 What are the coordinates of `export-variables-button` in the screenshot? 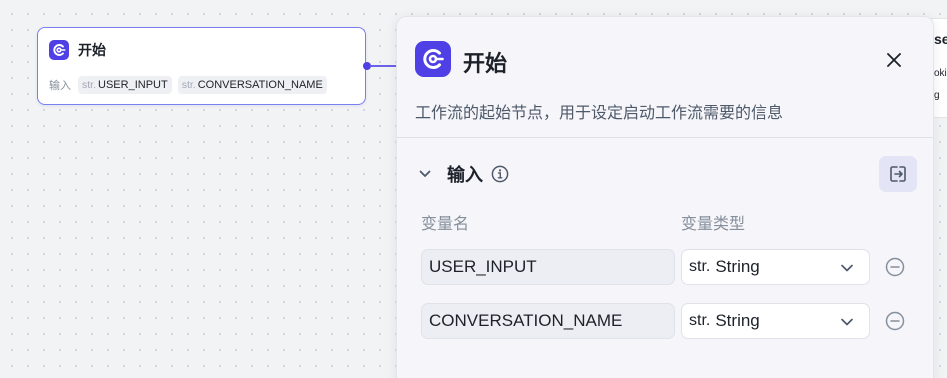 It's located at (898, 174).